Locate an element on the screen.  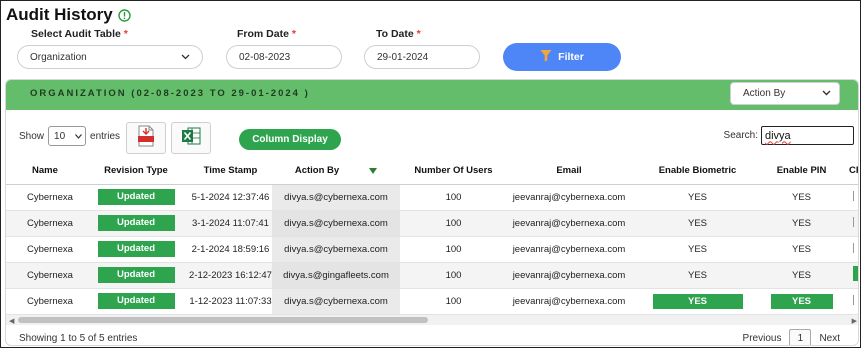
sort-desc-icon is located at coordinates (373, 170).